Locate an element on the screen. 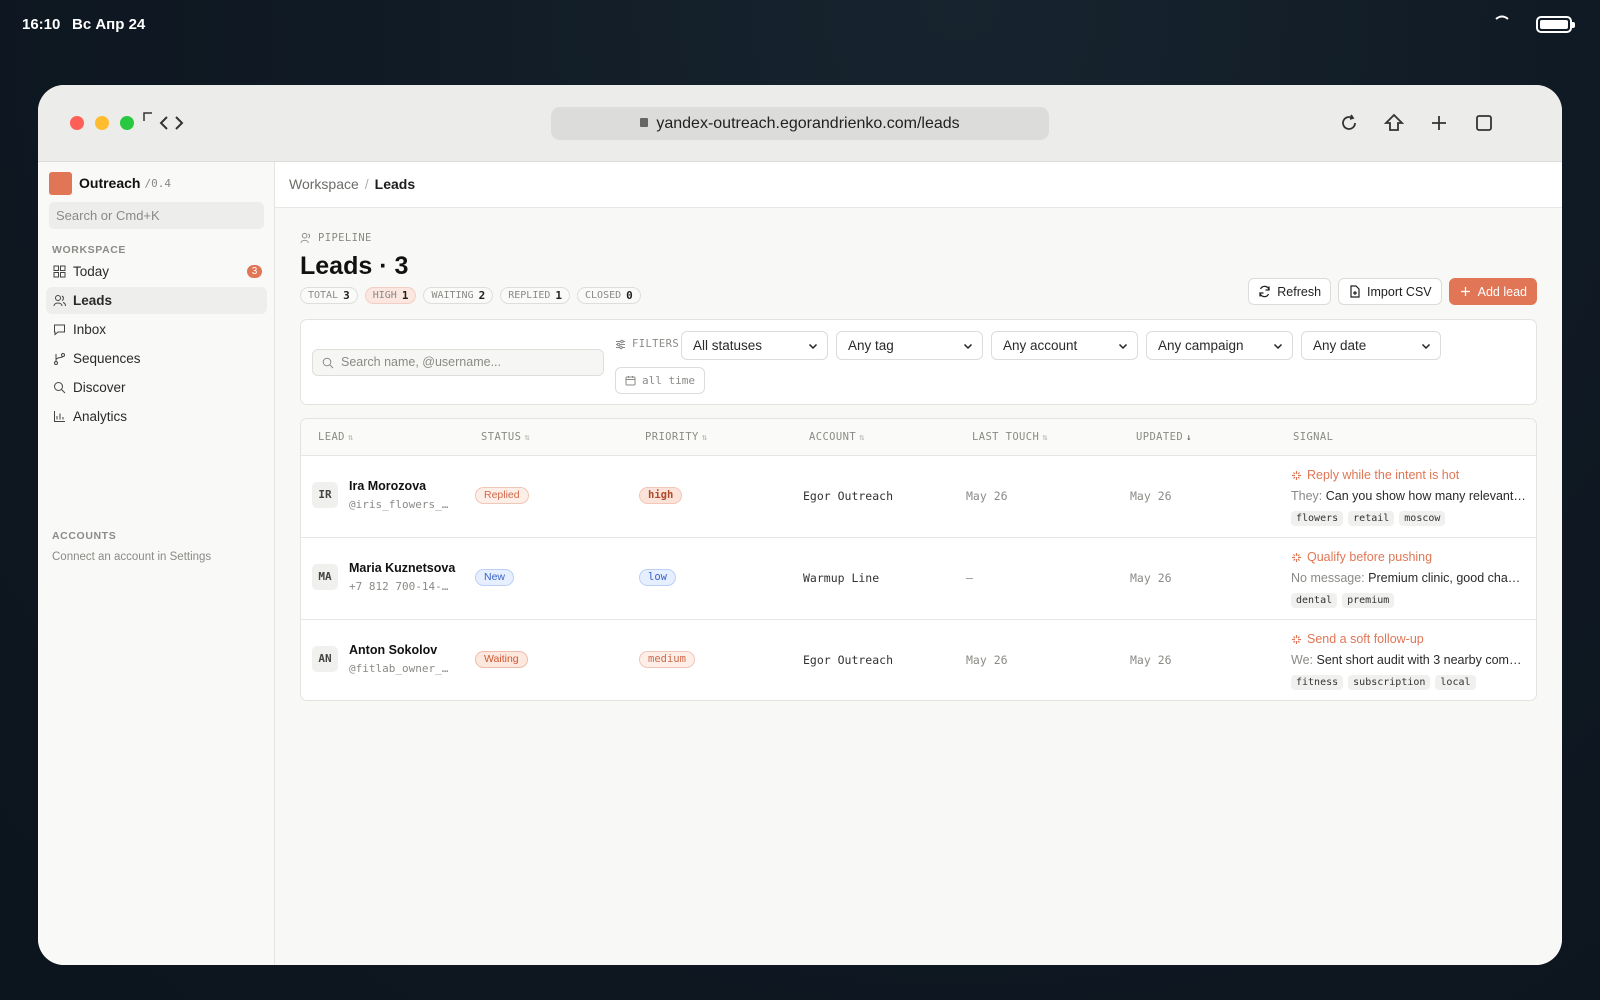 This screenshot has height=1000, width=1600. tag: flowers is located at coordinates (1317, 518).